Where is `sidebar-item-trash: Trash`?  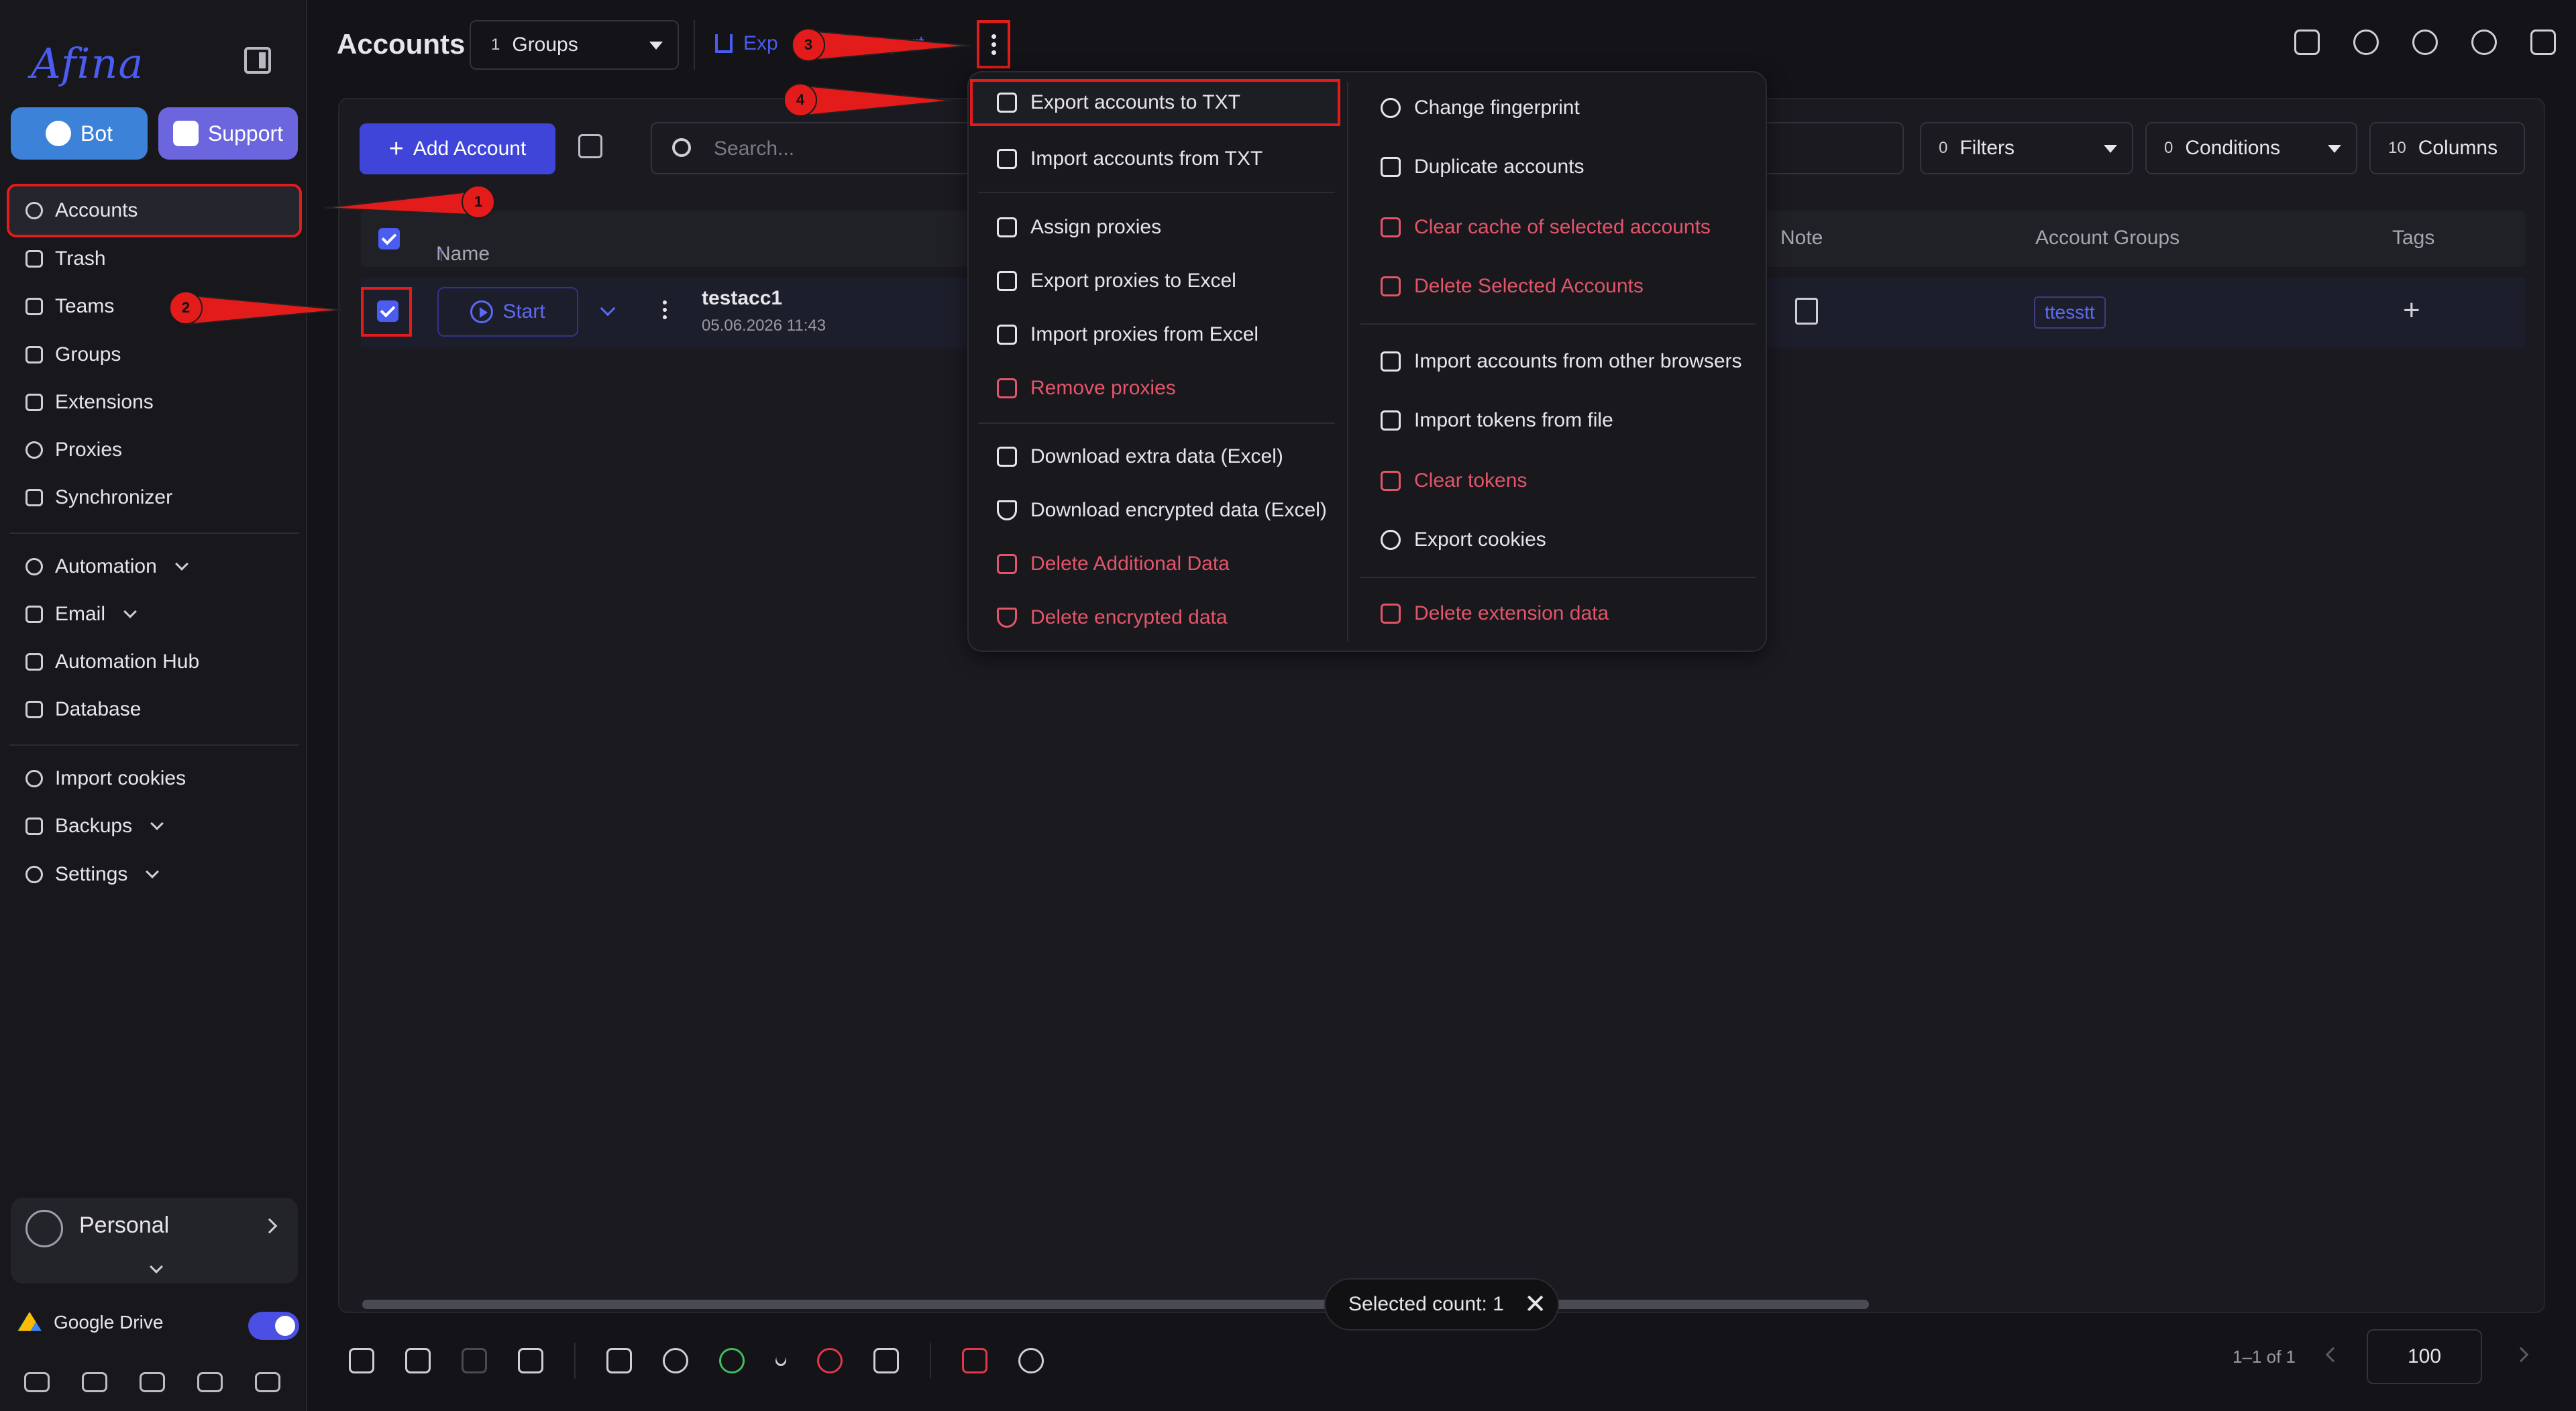
sidebar-item-trash: Trash is located at coordinates (154, 259).